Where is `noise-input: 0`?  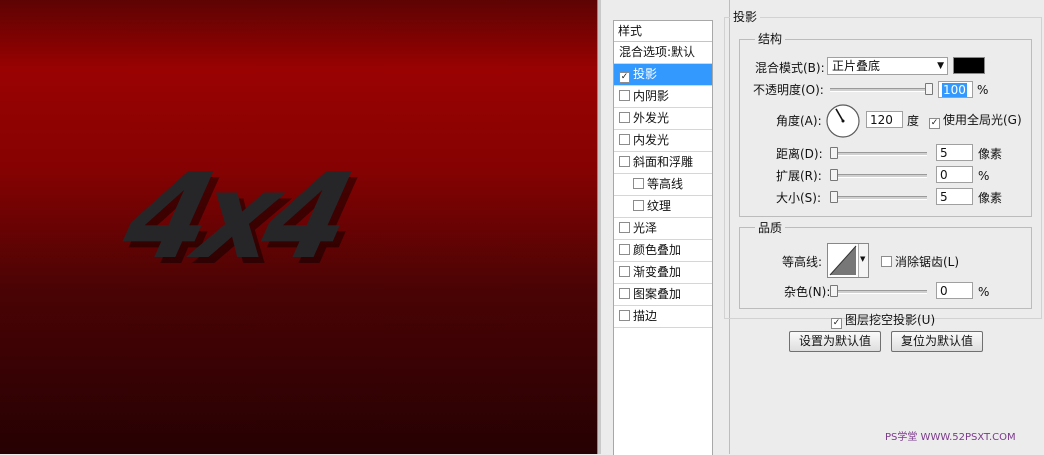 noise-input: 0 is located at coordinates (954, 290).